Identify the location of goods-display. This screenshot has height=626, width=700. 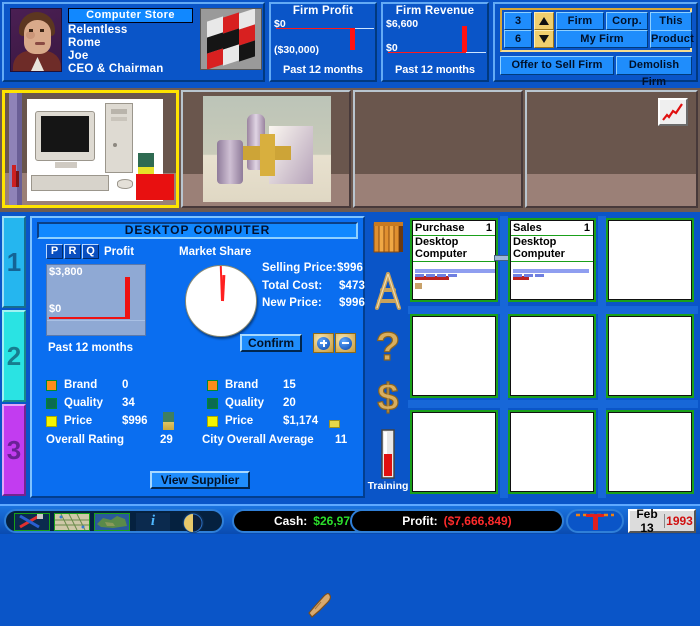
(266, 149).